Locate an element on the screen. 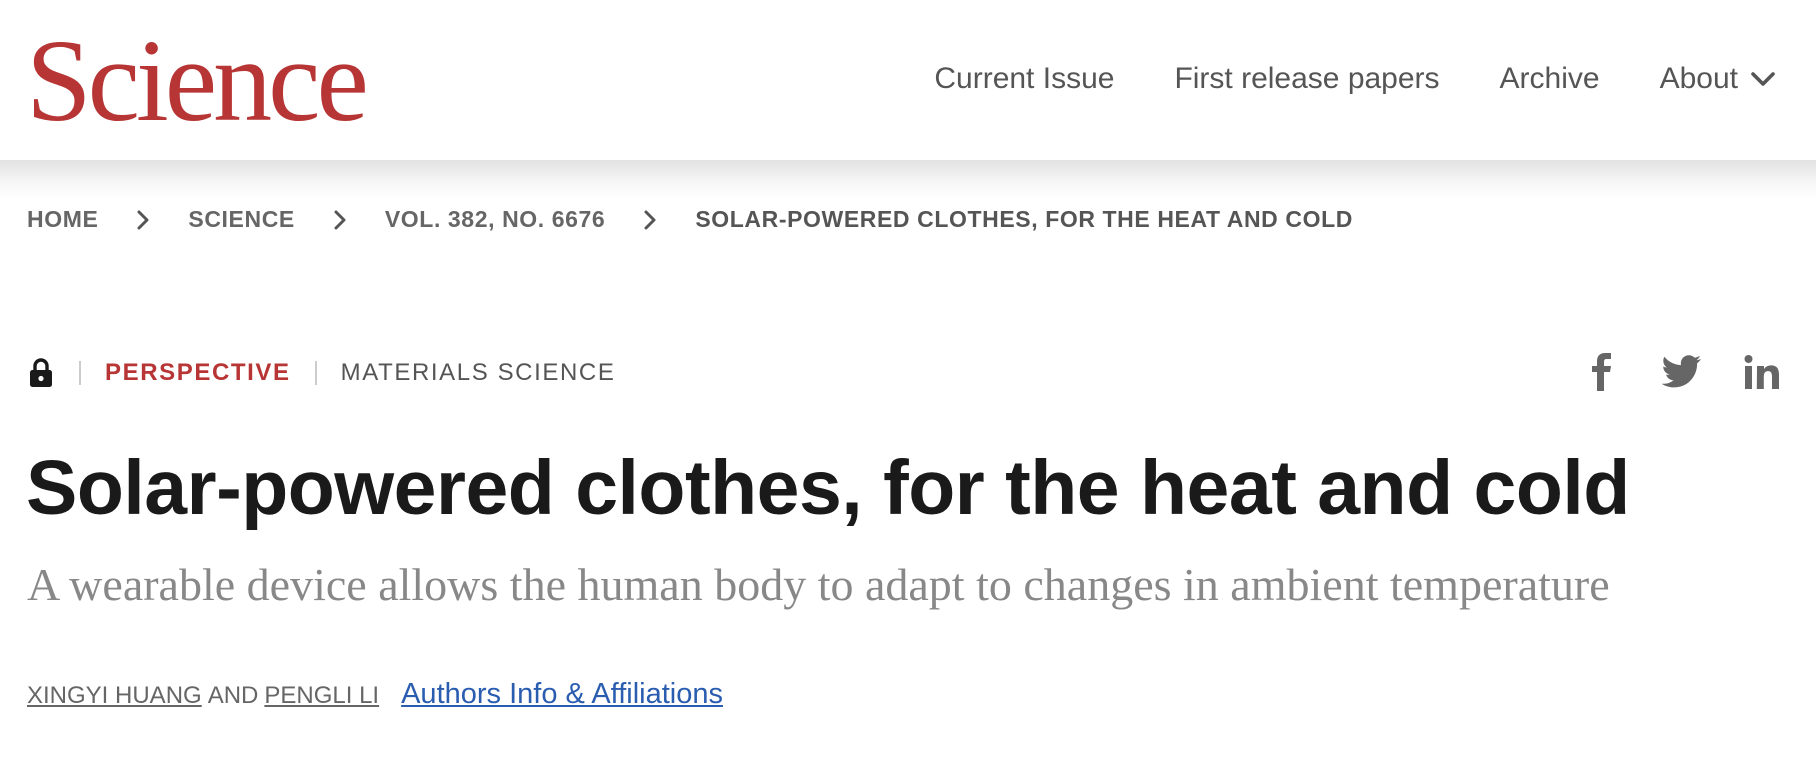  social-share is located at coordinates (1682, 372).